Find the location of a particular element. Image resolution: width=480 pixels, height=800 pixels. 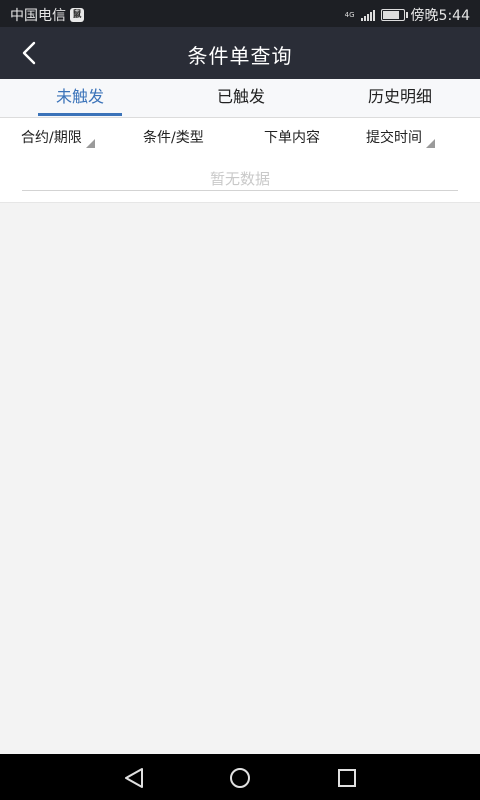

column-order-content: 下单内容 is located at coordinates (292, 138).